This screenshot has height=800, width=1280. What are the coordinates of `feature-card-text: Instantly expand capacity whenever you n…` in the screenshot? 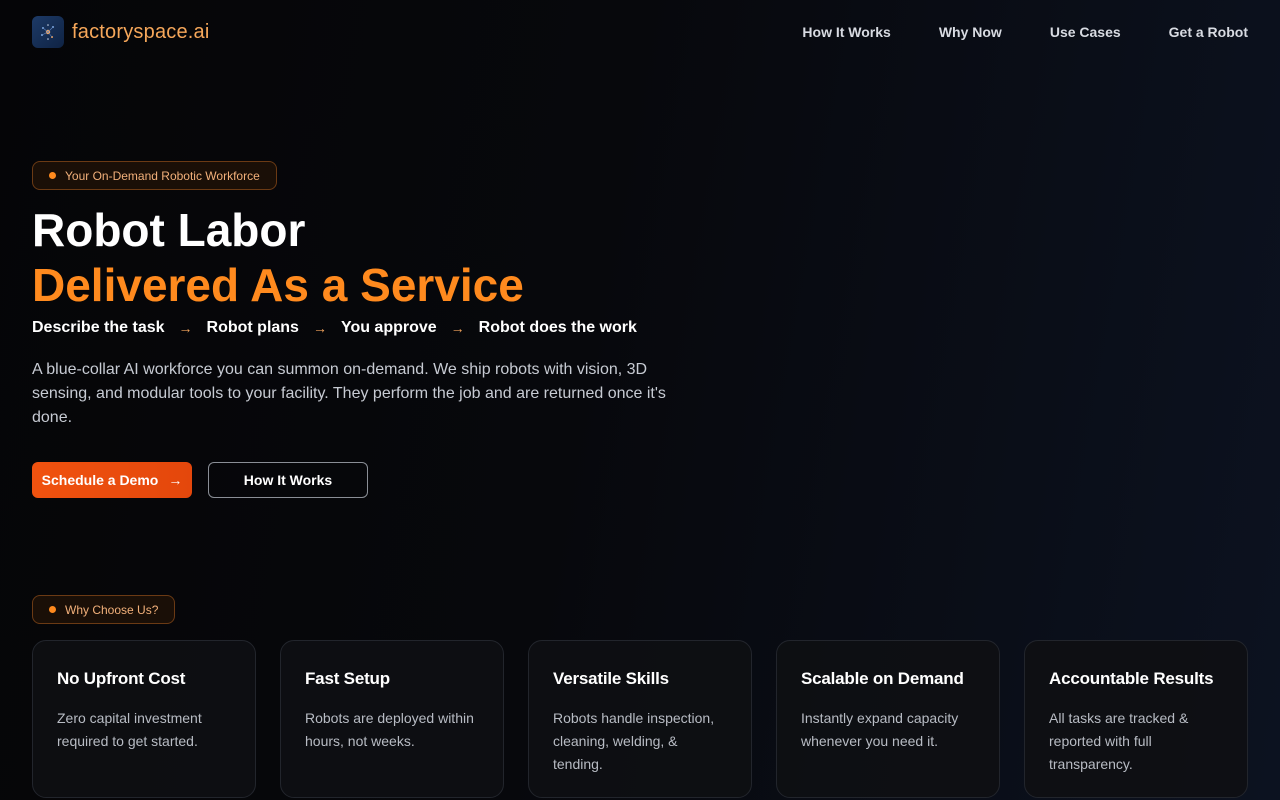 It's located at (880, 729).